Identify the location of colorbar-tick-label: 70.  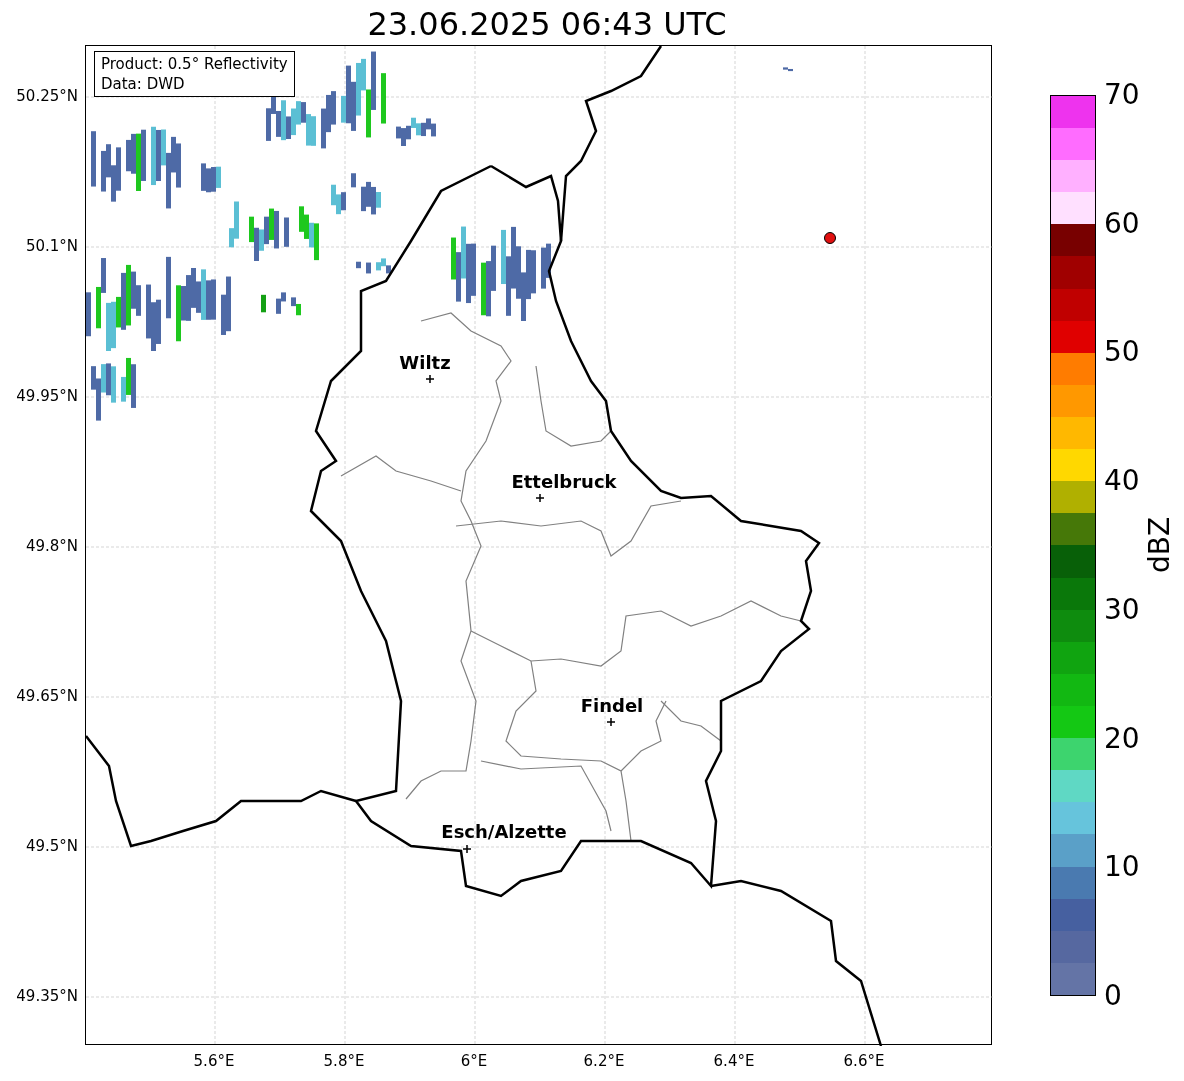
(1122, 95).